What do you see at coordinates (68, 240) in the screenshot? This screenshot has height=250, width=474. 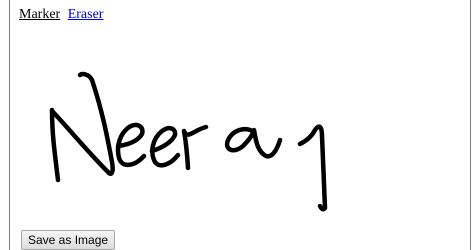 I see `save-as-image-button: Save as Image` at bounding box center [68, 240].